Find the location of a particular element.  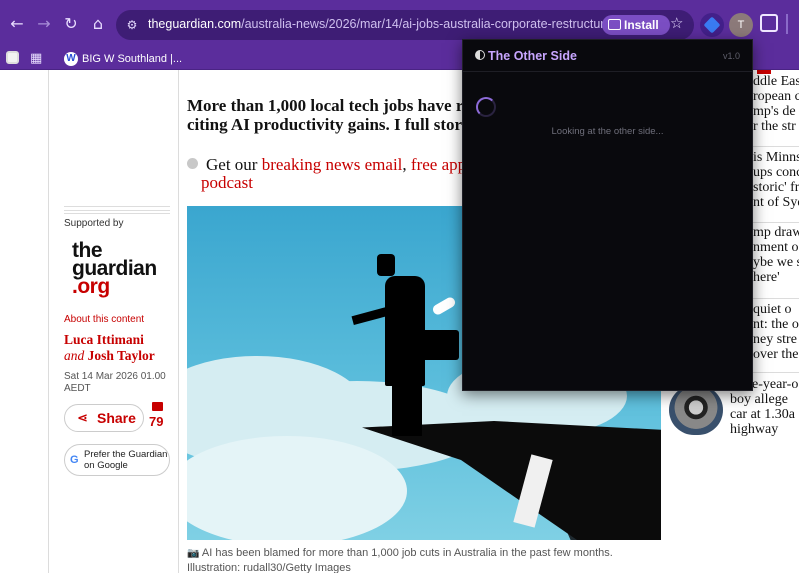

headline-line: nt: the o is located at coordinates (776, 324).